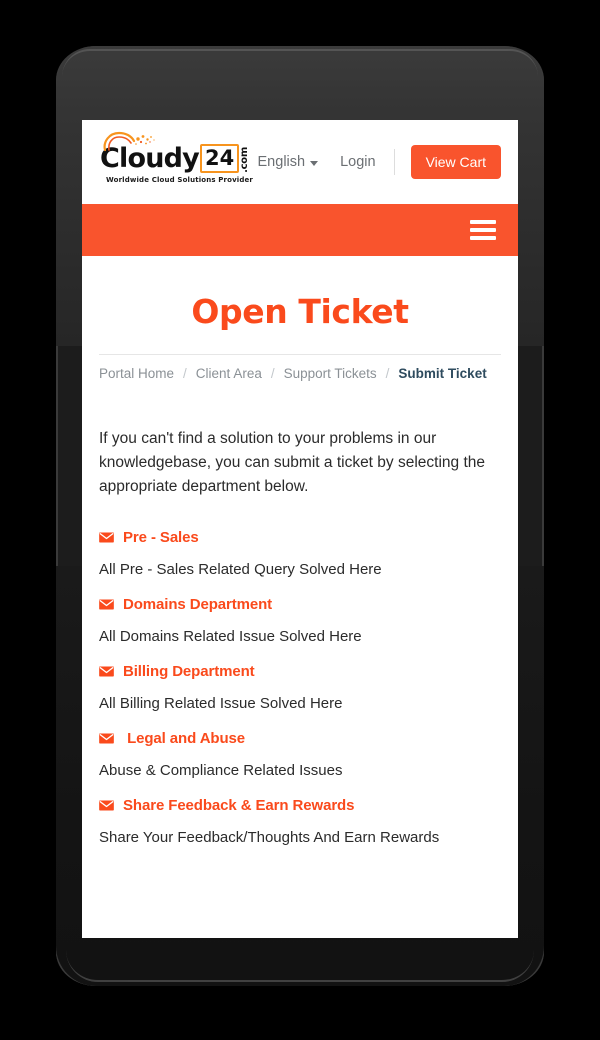 This screenshot has width=600, height=1040. Describe the element at coordinates (300, 604) in the screenshot. I see `department-link-domains: Domains Department` at that location.